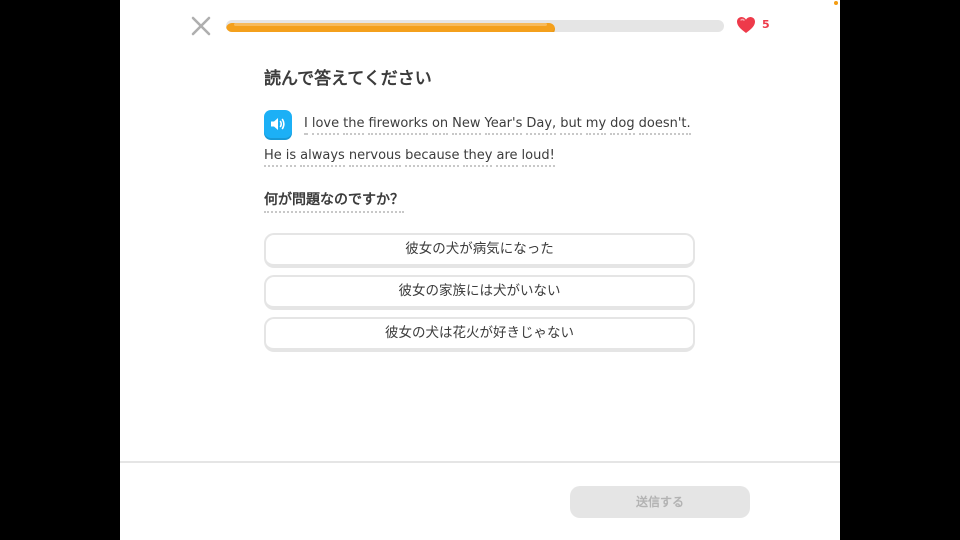 The height and width of the screenshot is (540, 960). Describe the element at coordinates (596, 125) in the screenshot. I see `passage-word: my` at that location.